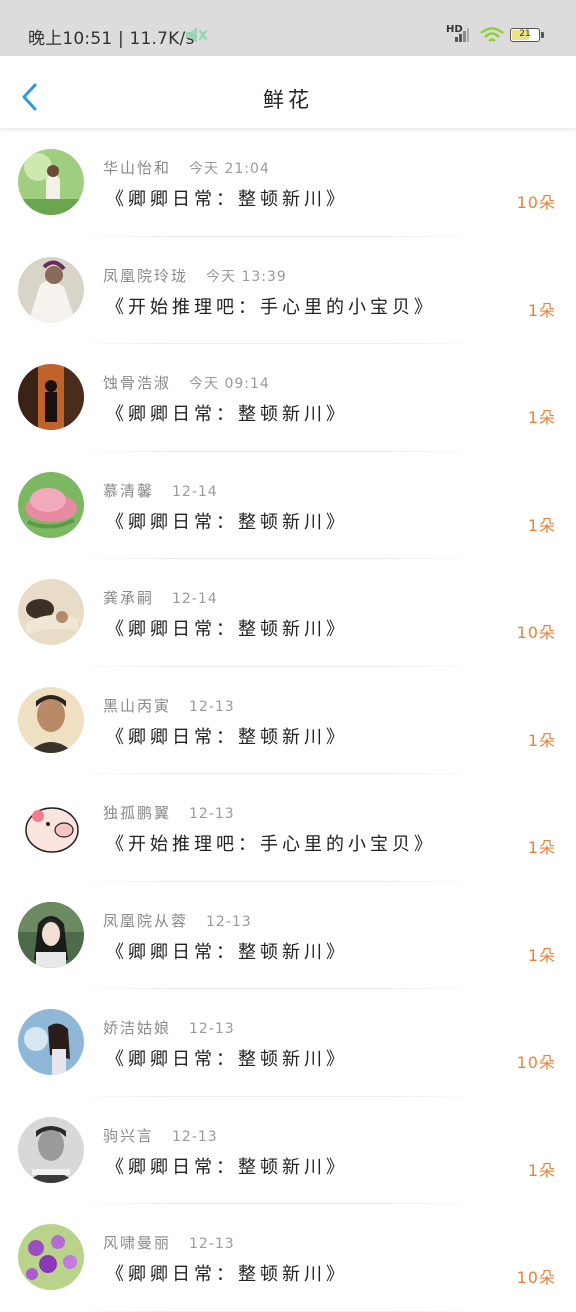 The image size is (576, 1312). I want to click on user-name-text: 黑山丙寅, so click(137, 705).